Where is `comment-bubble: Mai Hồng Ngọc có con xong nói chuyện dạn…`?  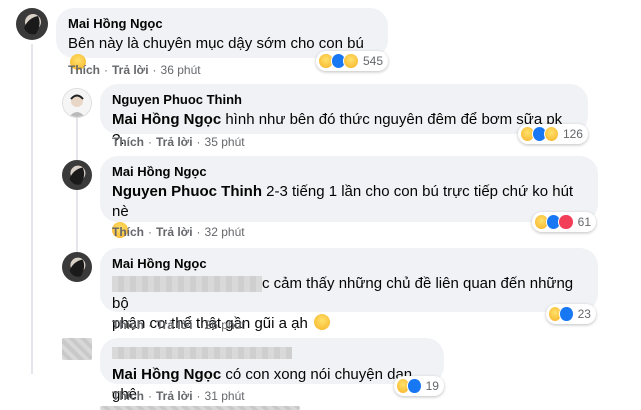
comment-bubble: Mai Hồng Ngọc có con xong nói chuyện dạn… is located at coordinates (272, 370).